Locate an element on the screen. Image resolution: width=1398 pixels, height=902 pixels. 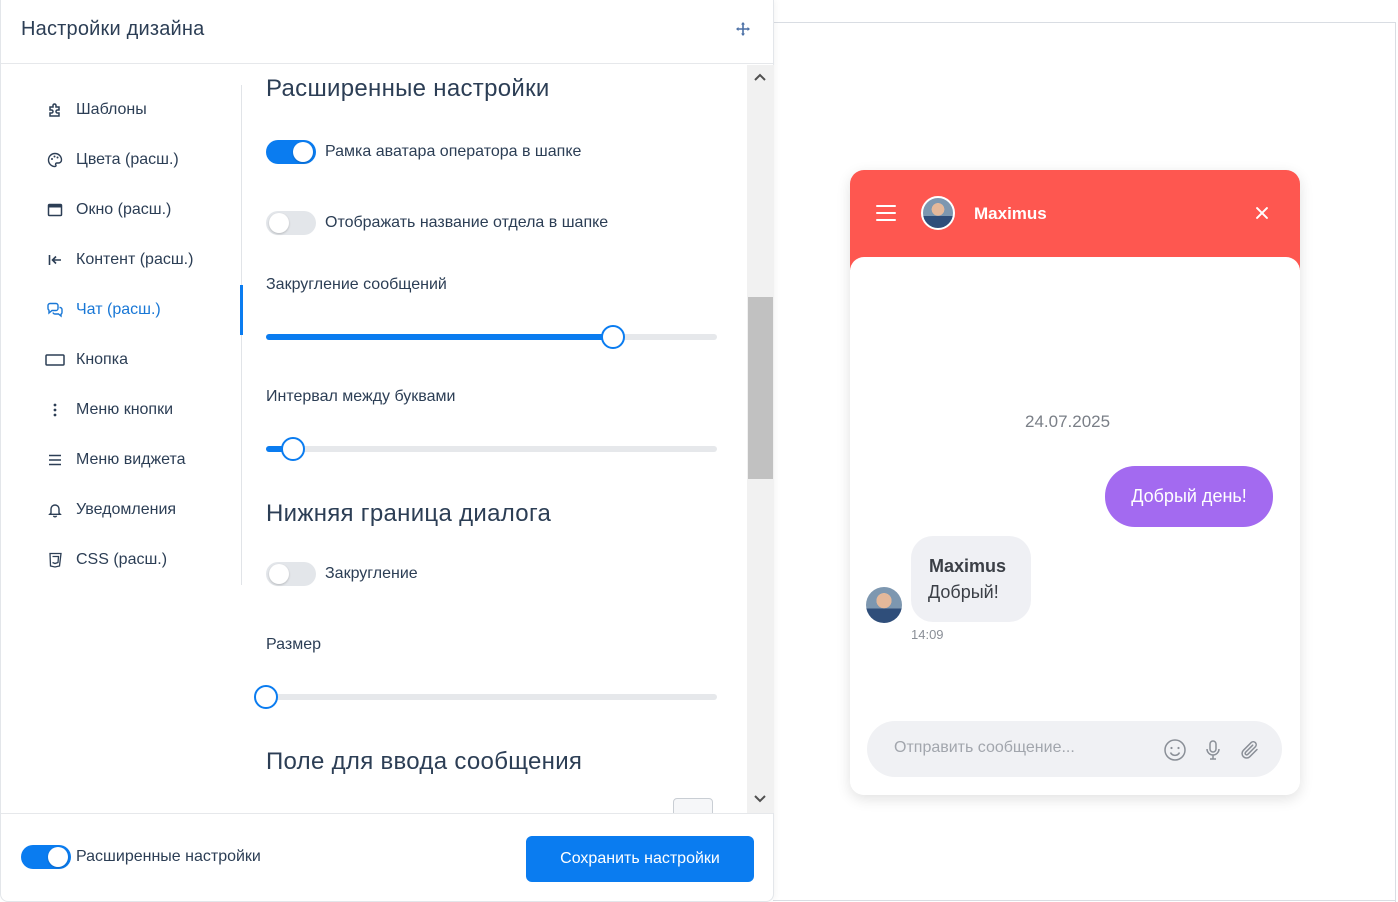
outgoing-message: Добрый день! is located at coordinates (1189, 496).